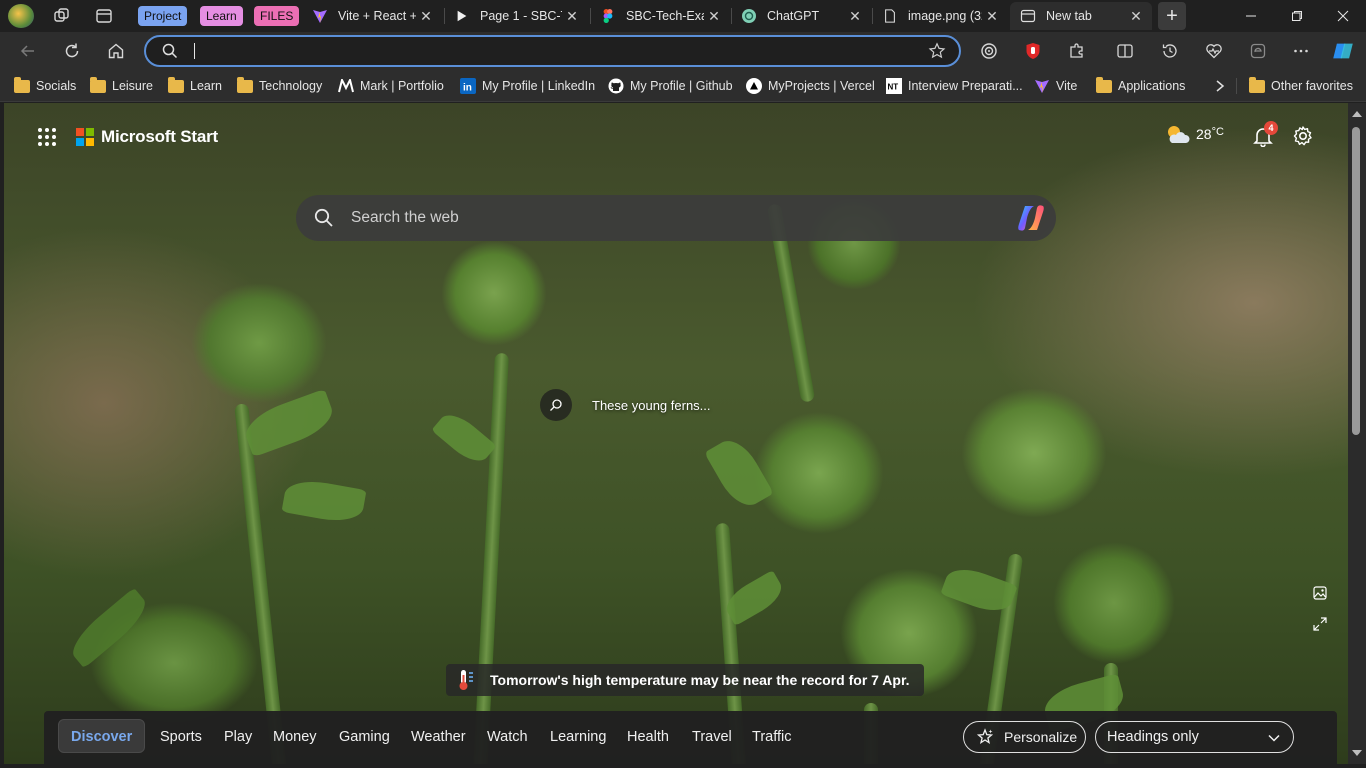 The height and width of the screenshot is (768, 1366). What do you see at coordinates (937, 53) in the screenshot?
I see `favorite-star-icon` at bounding box center [937, 53].